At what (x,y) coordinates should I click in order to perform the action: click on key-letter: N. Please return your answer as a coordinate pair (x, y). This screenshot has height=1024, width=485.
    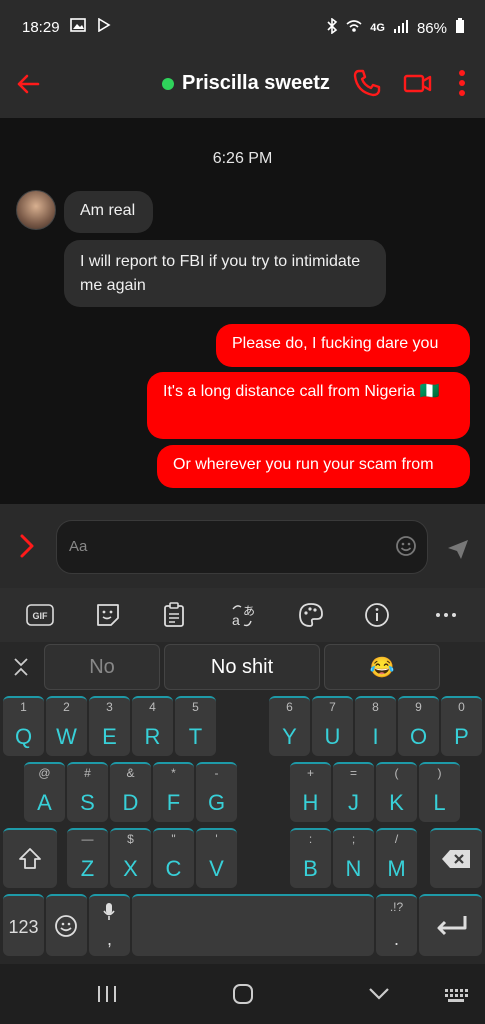
    Looking at the image, I should click on (353, 868).